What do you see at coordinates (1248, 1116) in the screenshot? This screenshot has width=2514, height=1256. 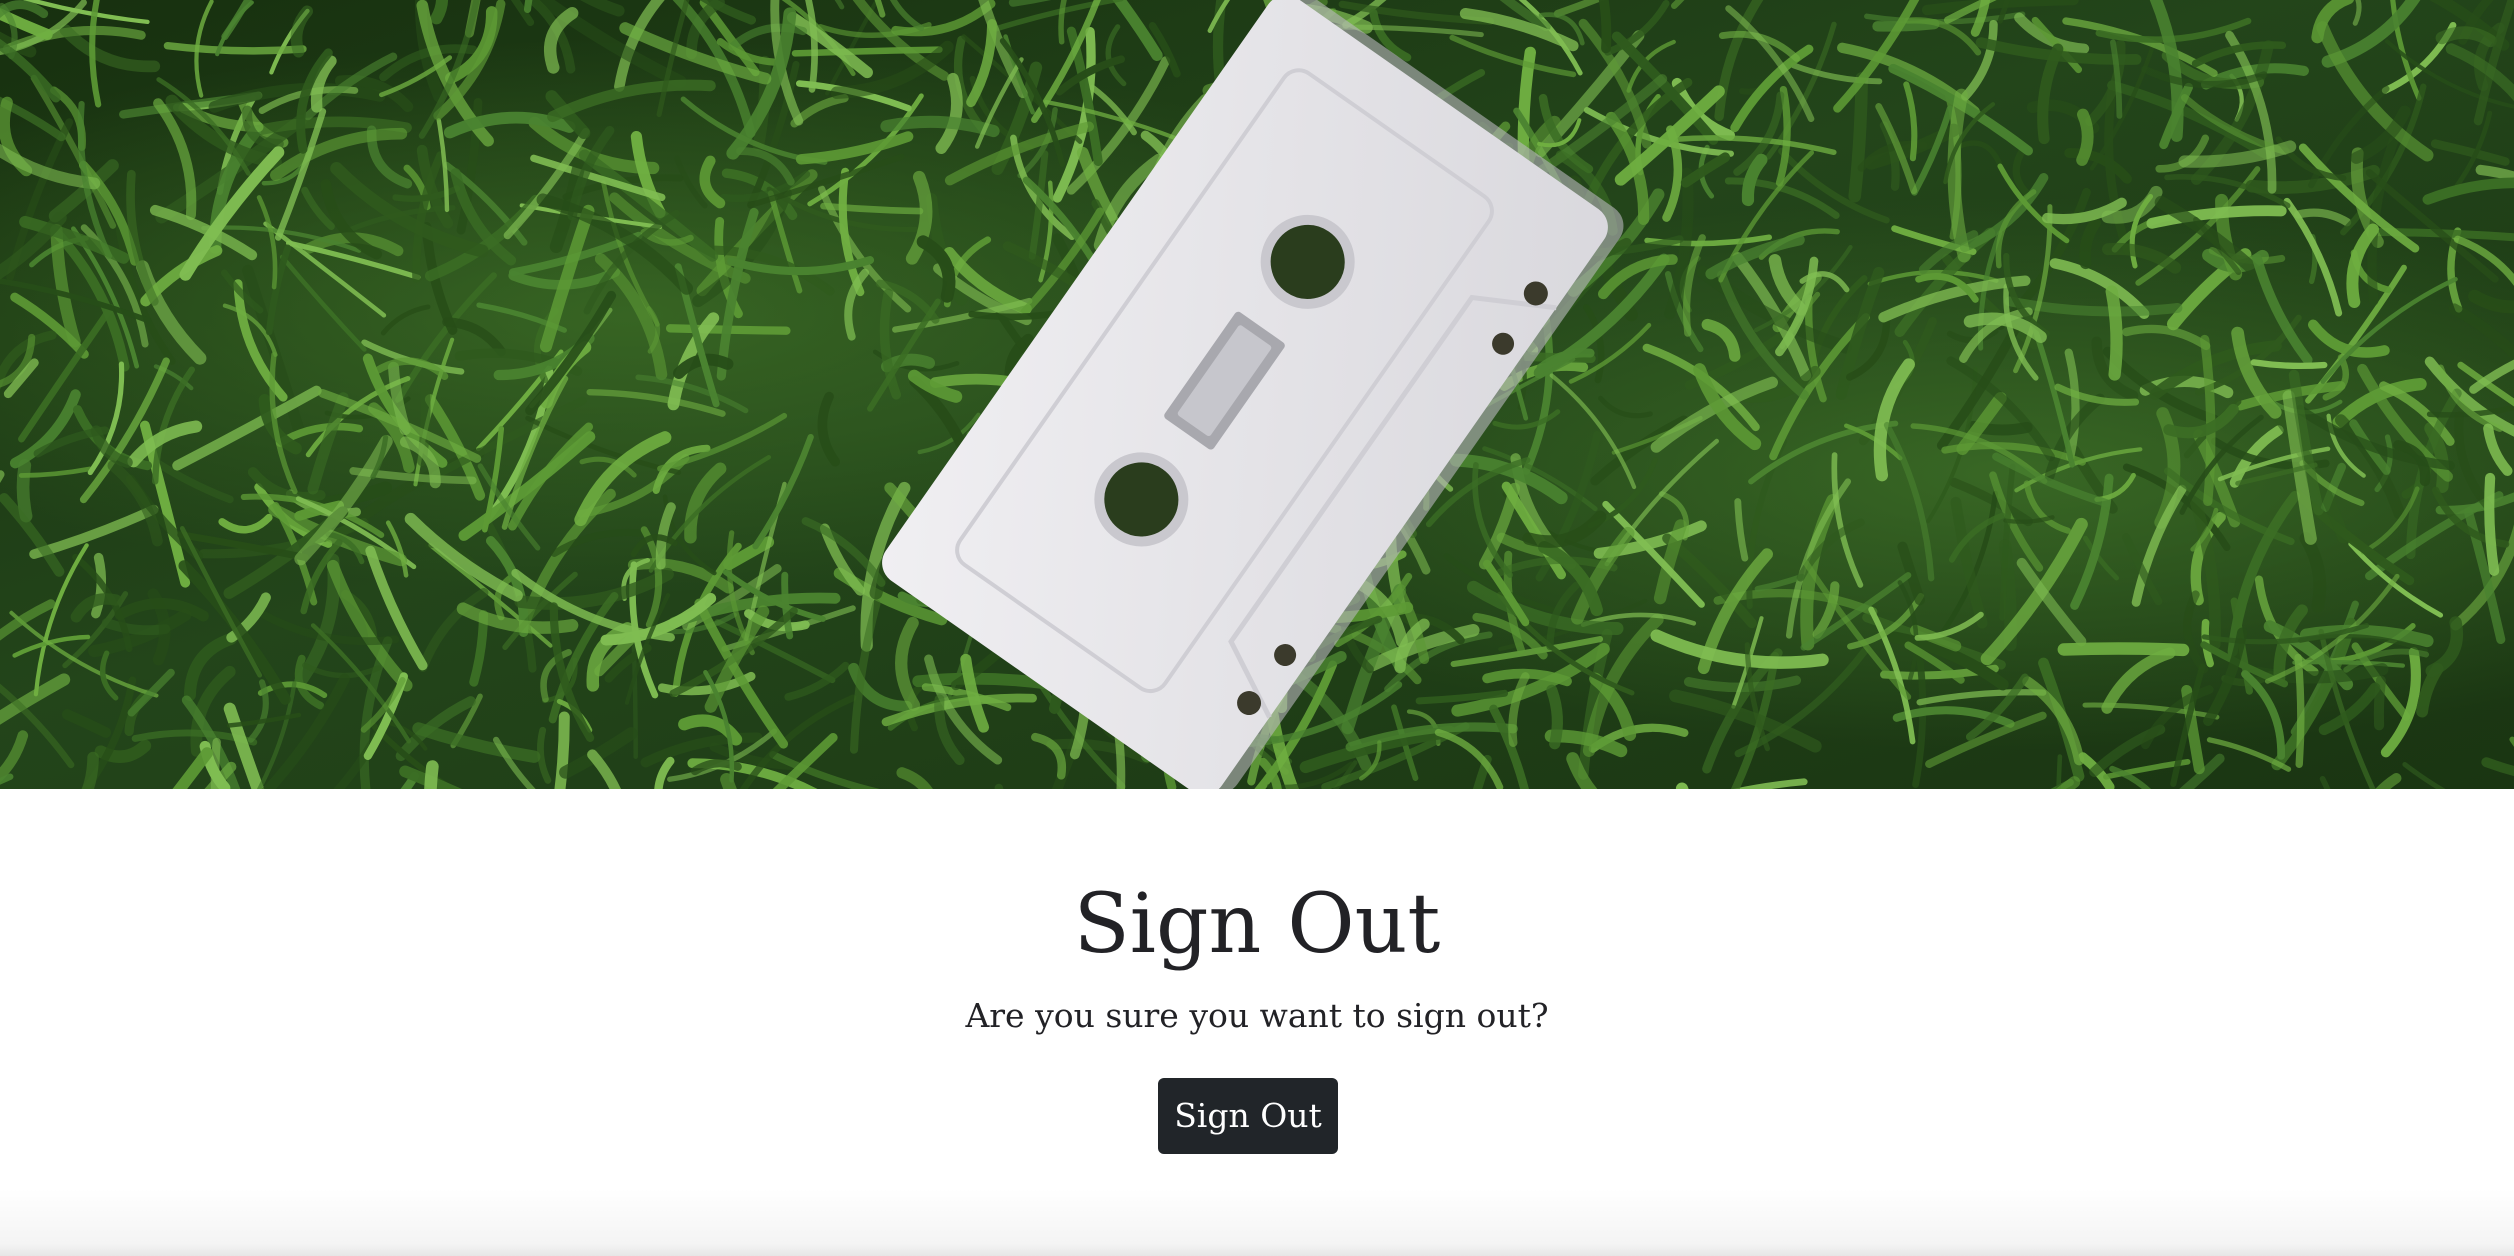 I see `sign-out-button: Sign Out` at bounding box center [1248, 1116].